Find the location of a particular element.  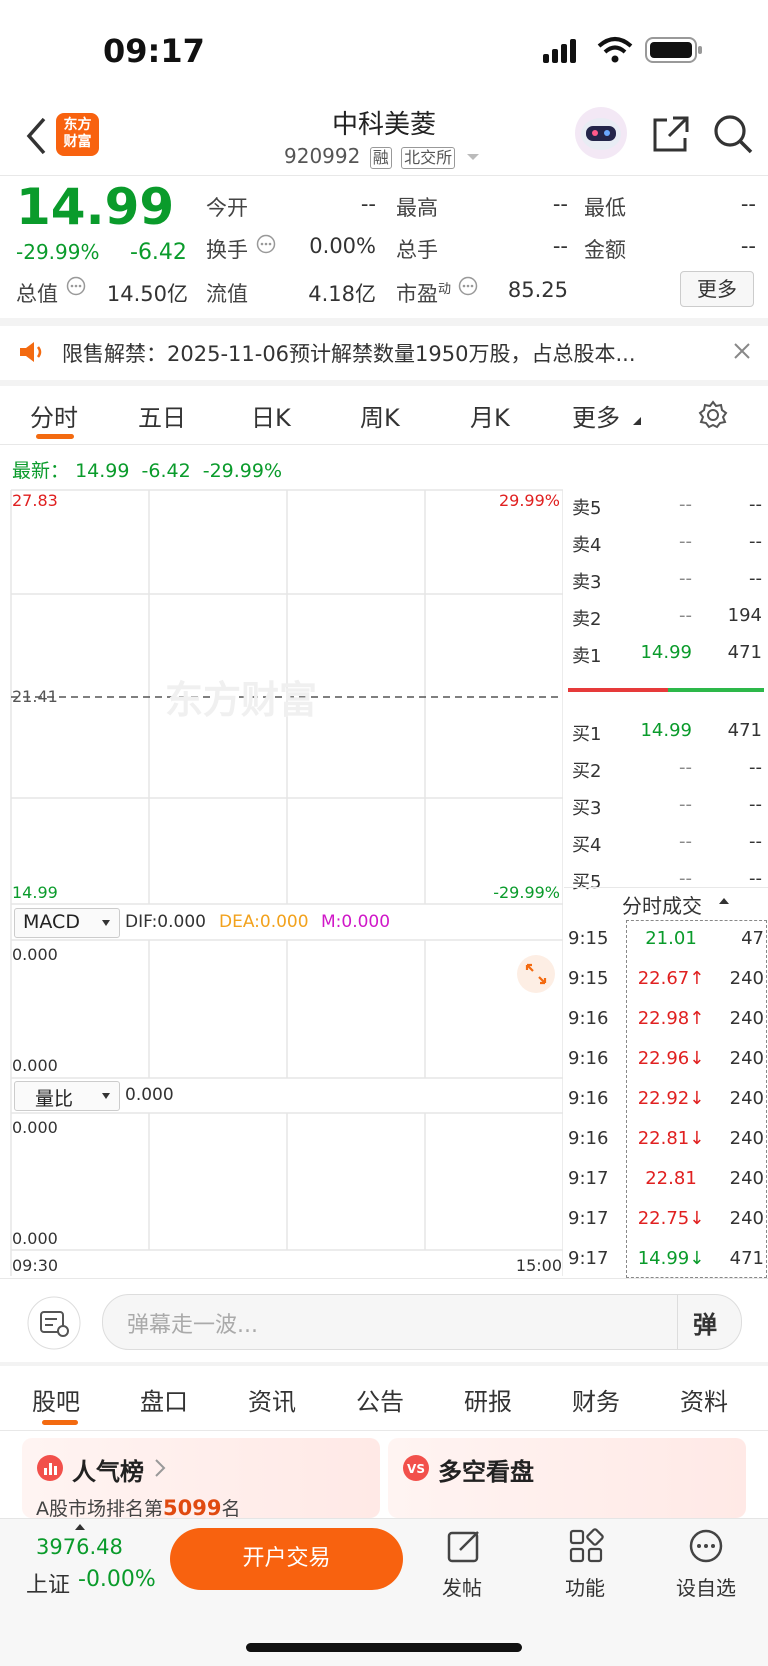

trades-title: 分时成交 is located at coordinates (662, 904).